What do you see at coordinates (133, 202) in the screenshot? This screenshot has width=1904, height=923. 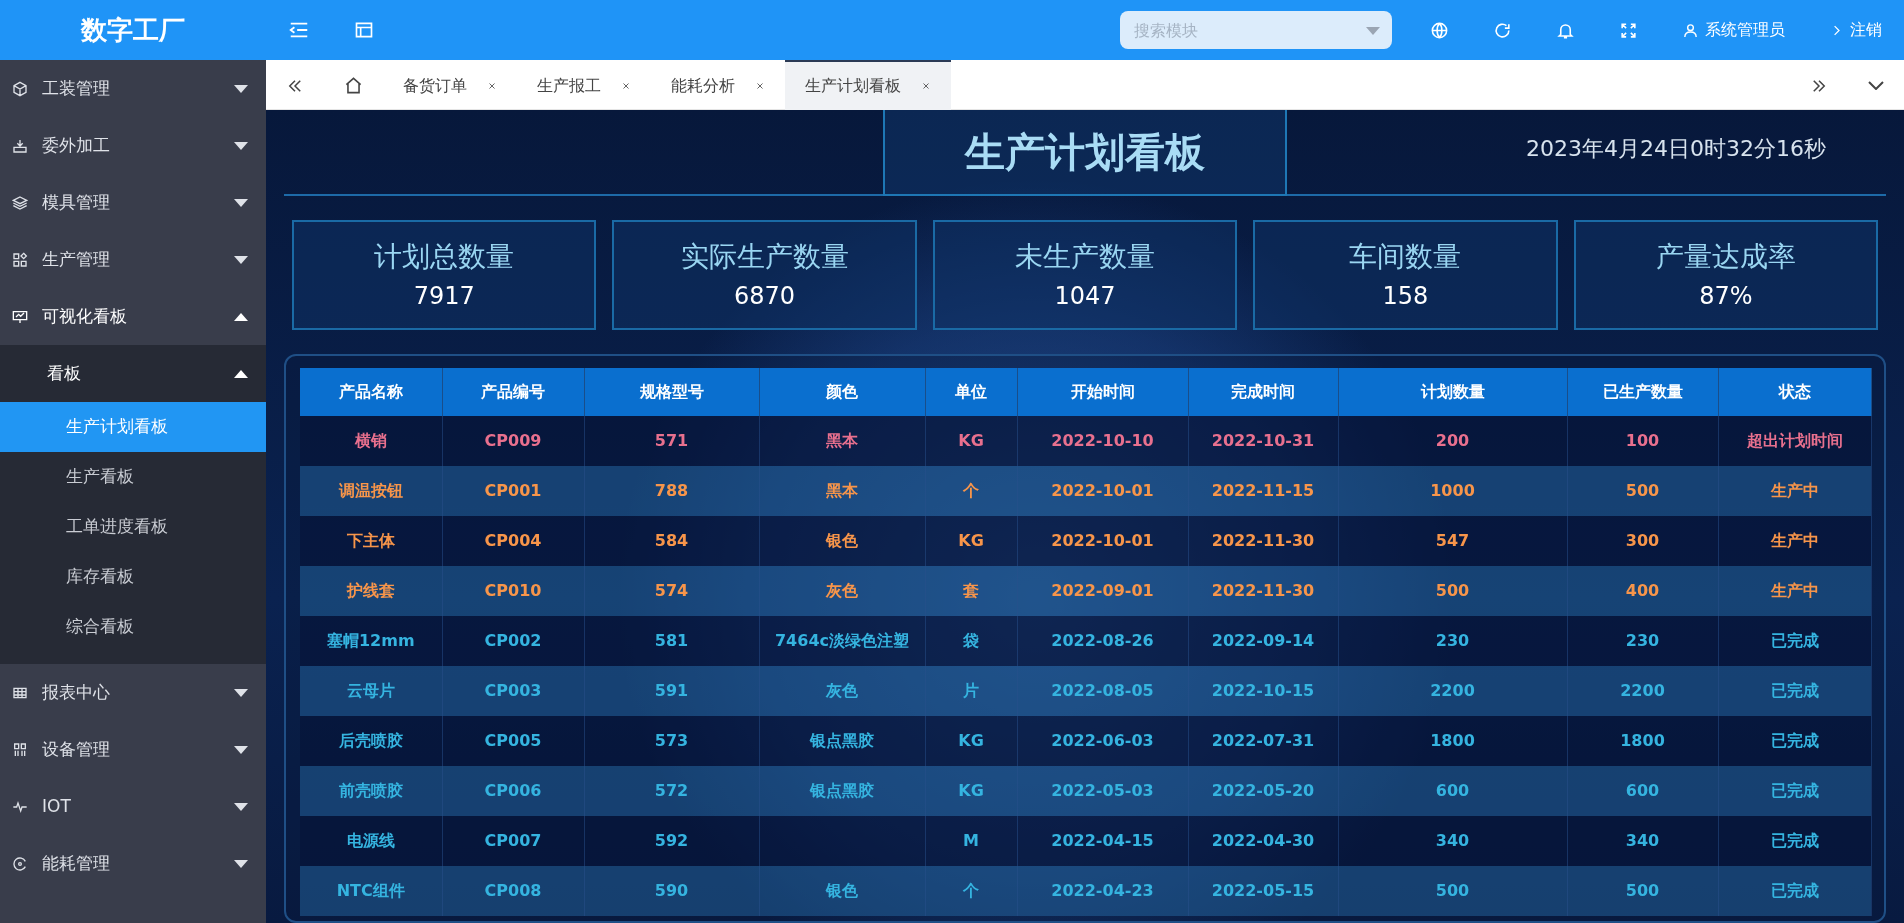 I see `sidebar-item: 模具管理` at bounding box center [133, 202].